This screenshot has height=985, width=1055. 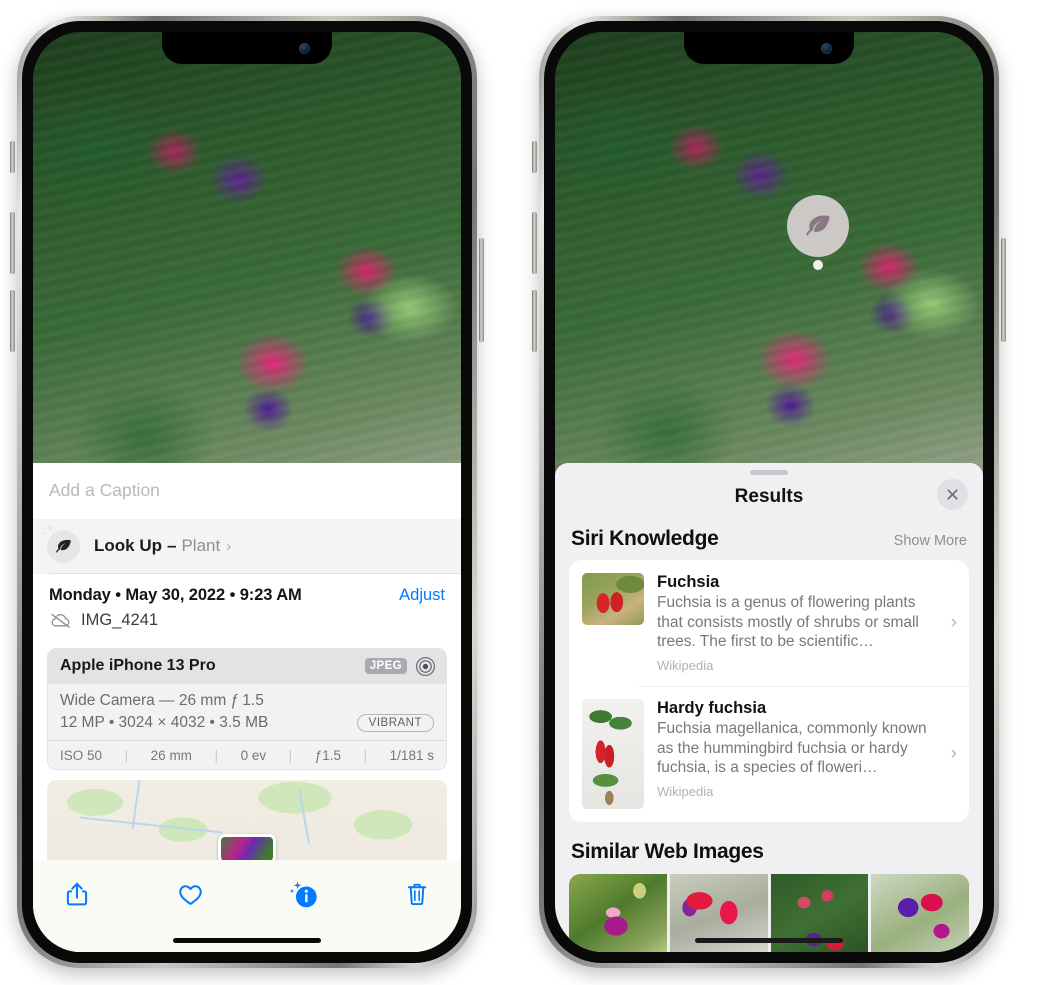 What do you see at coordinates (164, 722) in the screenshot?
I see `image-dimensions: 12 MP • 3024 × 4032 • 3.5 MB` at bounding box center [164, 722].